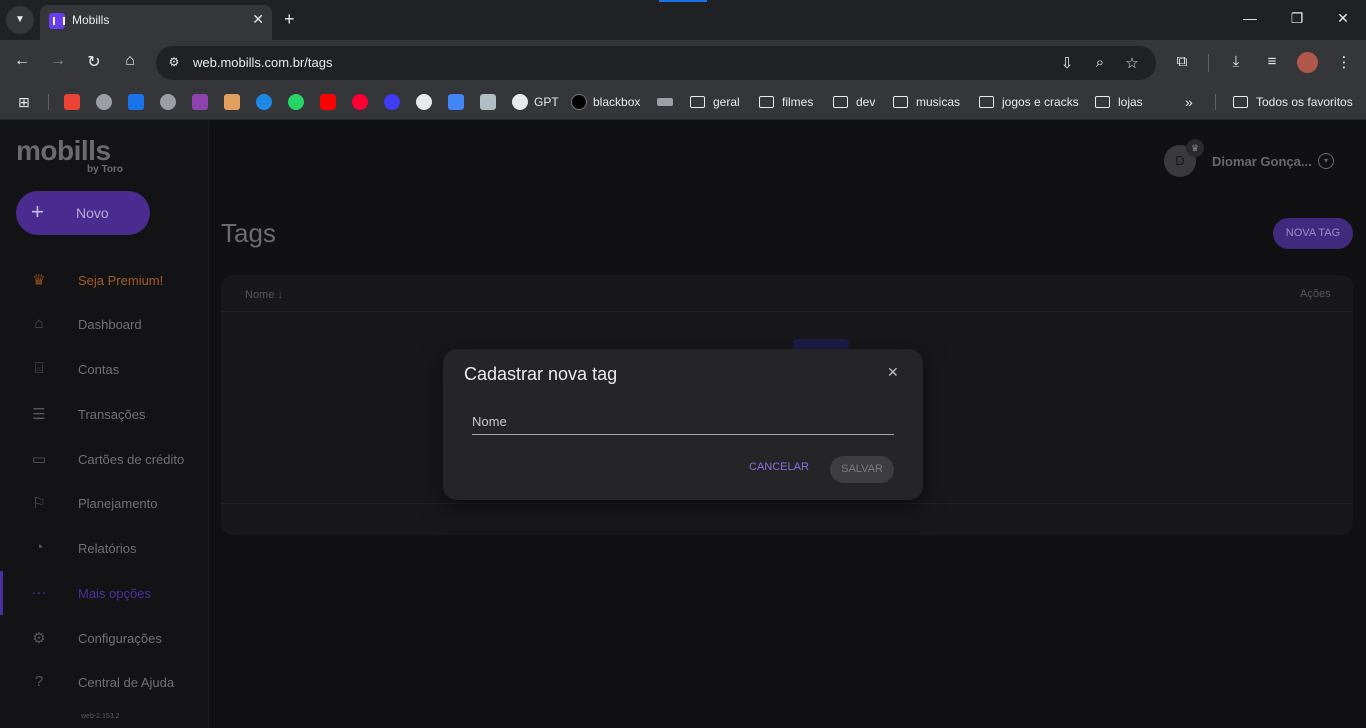 The width and height of the screenshot is (1366, 728). I want to click on plus-icon: +, so click(37, 211).